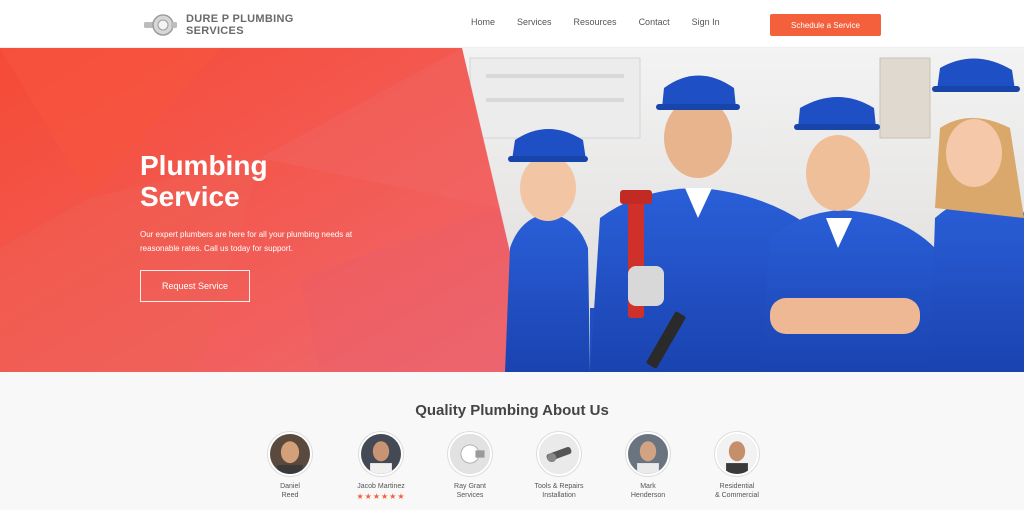  I want to click on hero-title: Plumbing Service, so click(204, 181).